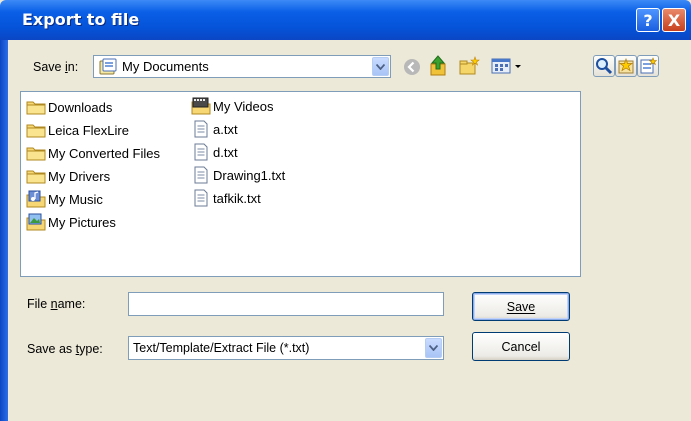  What do you see at coordinates (674, 20) in the screenshot?
I see `close-button: X` at bounding box center [674, 20].